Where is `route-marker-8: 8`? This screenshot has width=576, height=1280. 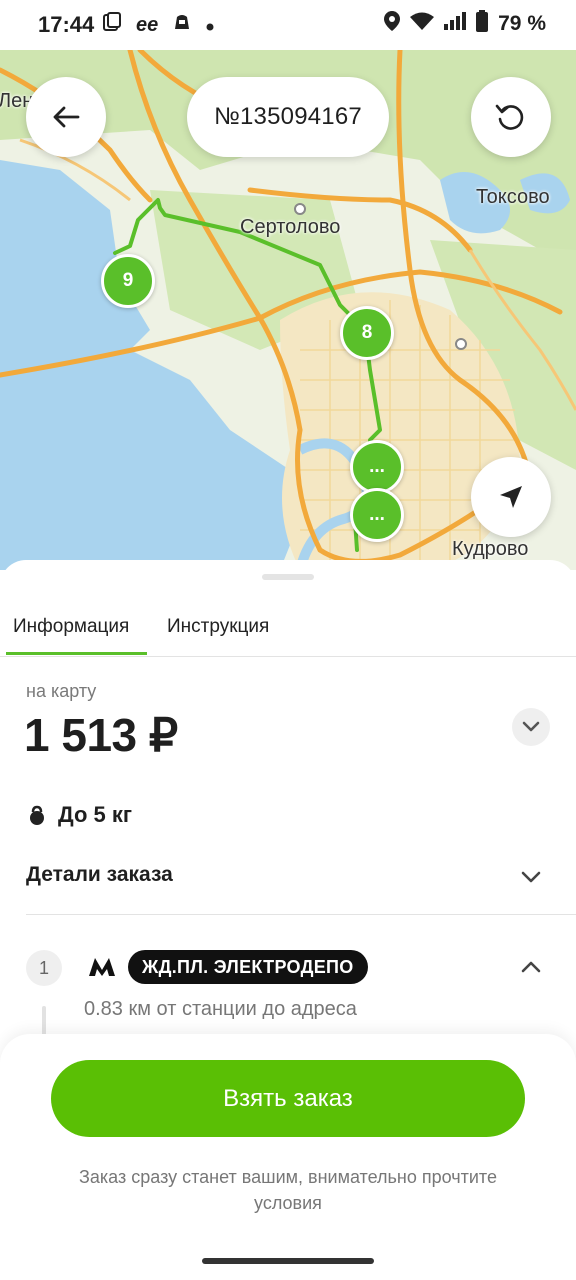
route-marker-8: 8 is located at coordinates (367, 333).